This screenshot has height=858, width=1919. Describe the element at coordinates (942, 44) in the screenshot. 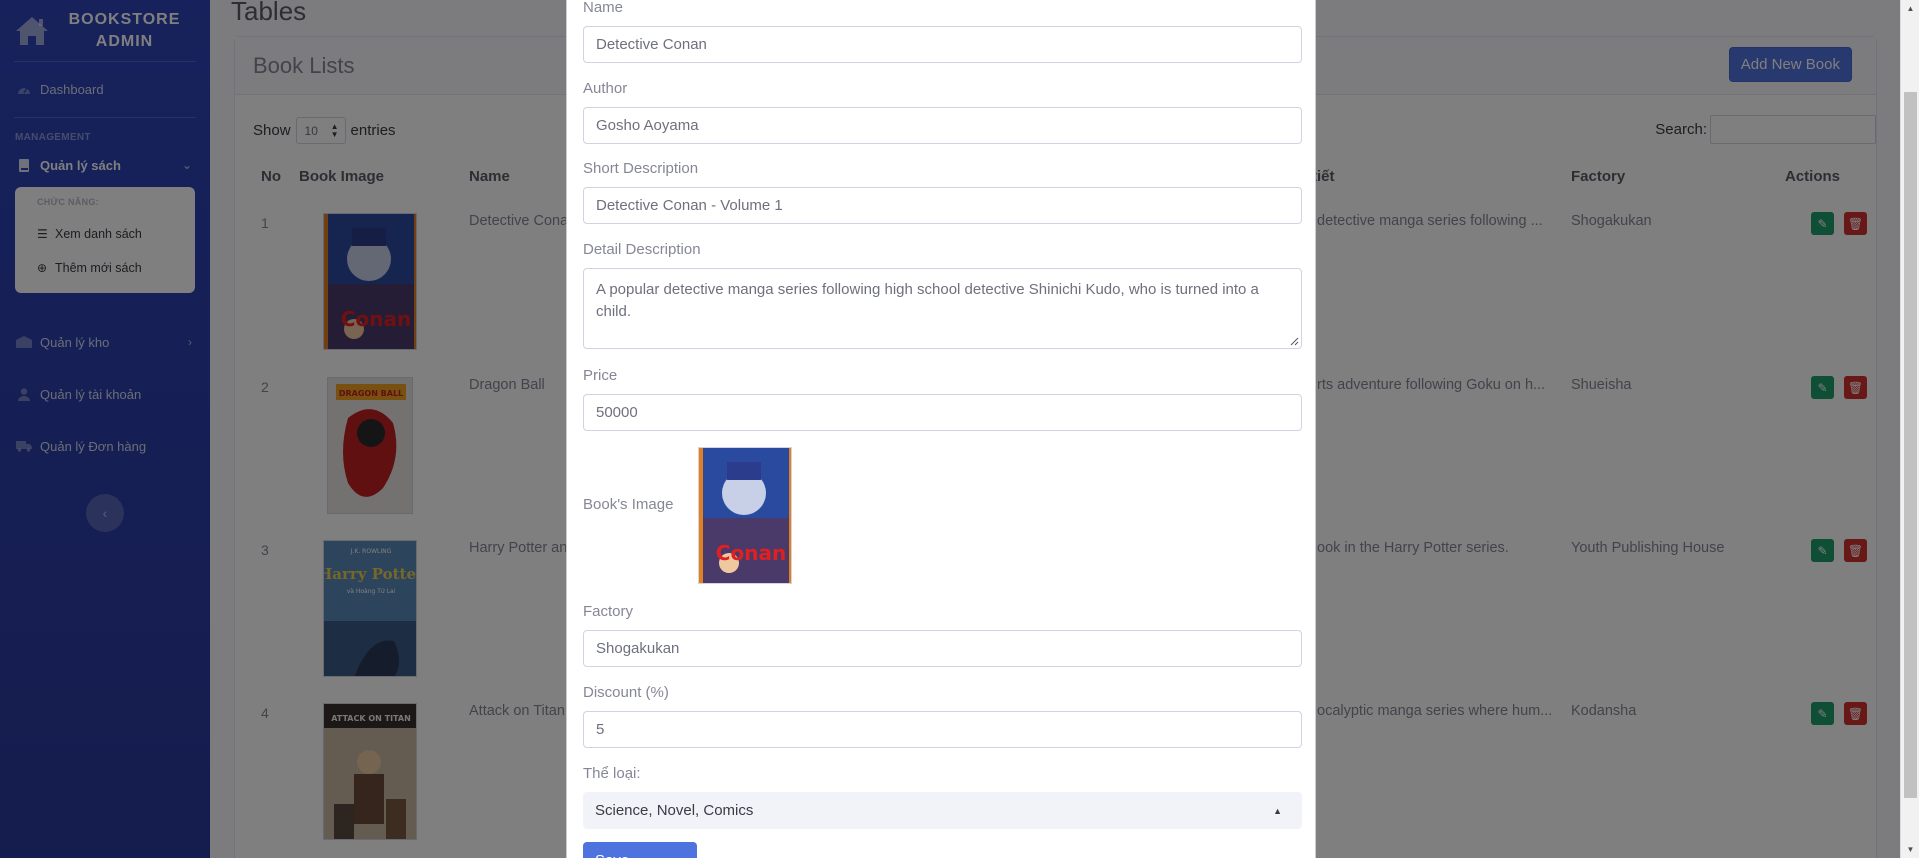

I see `name-field: Detective Conan` at that location.